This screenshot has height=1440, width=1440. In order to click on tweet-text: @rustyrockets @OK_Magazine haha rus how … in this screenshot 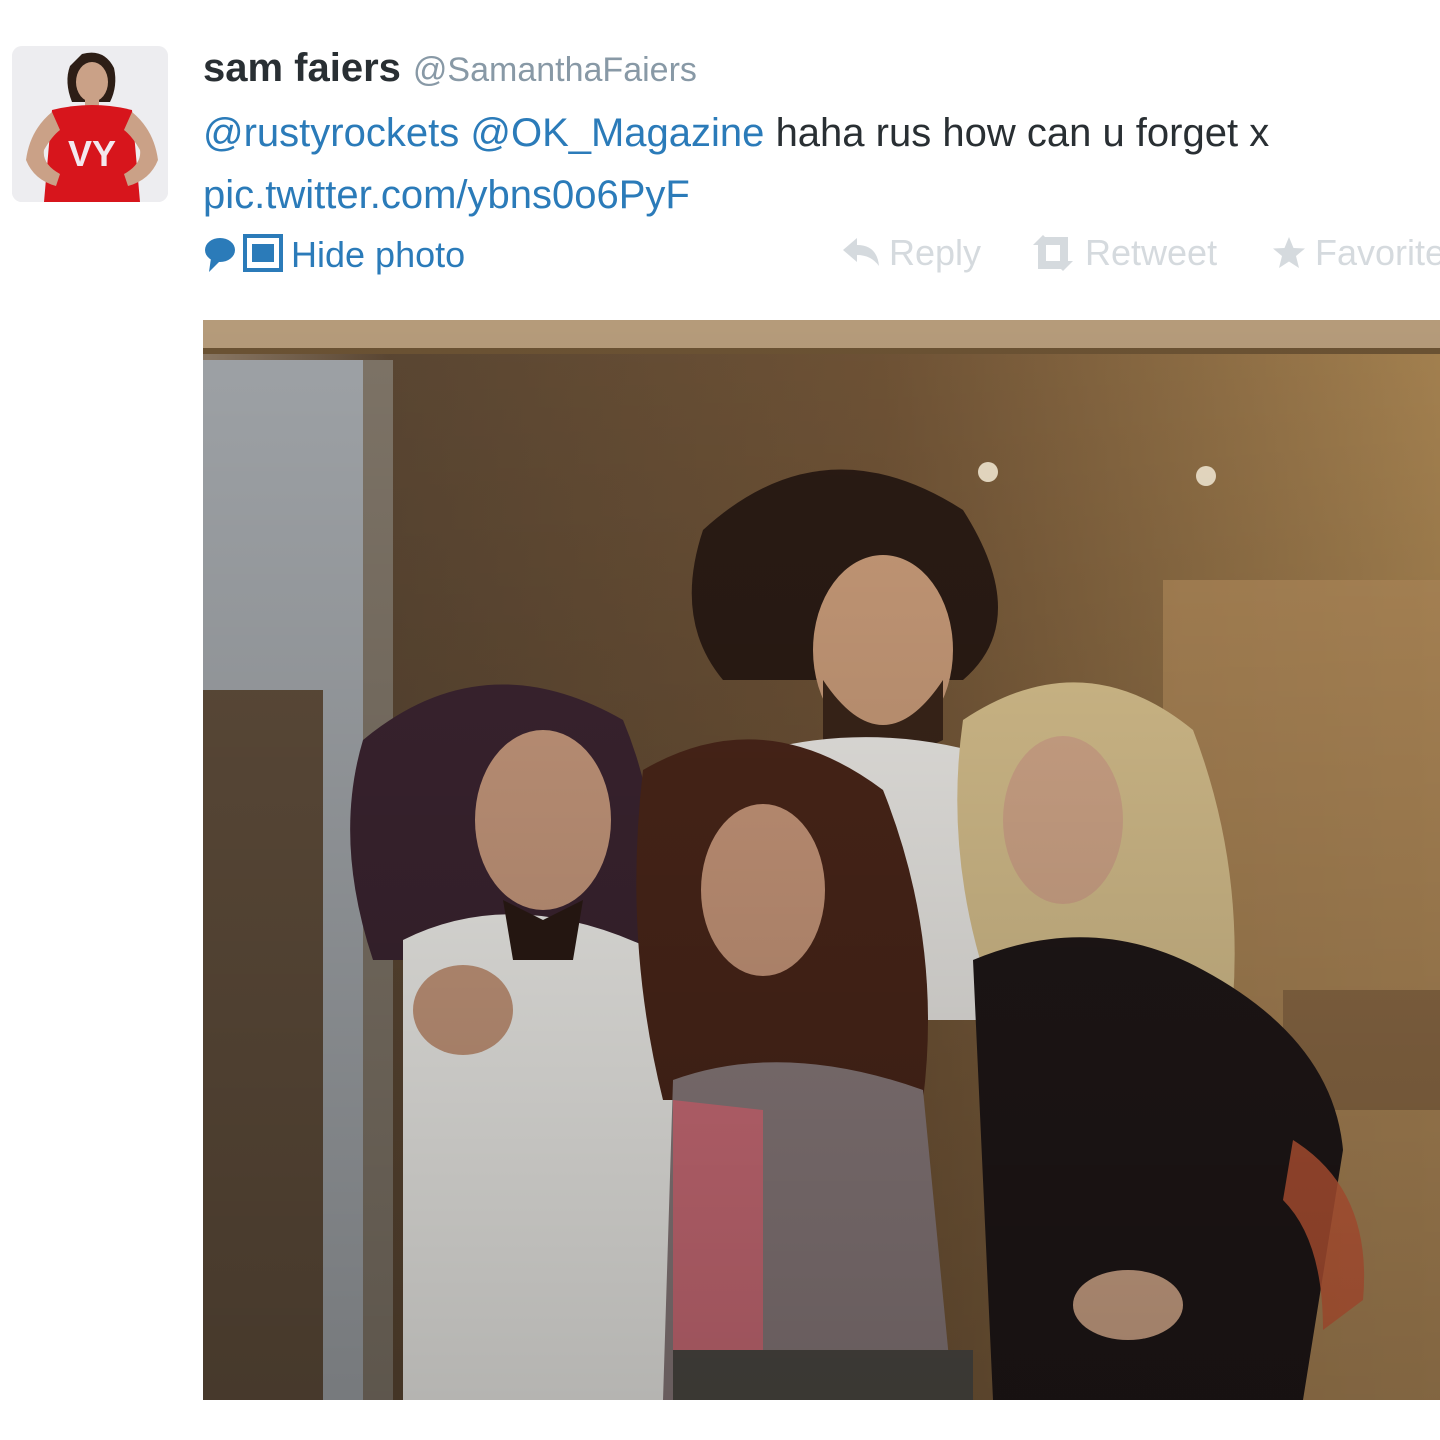, I will do `click(821, 164)`.